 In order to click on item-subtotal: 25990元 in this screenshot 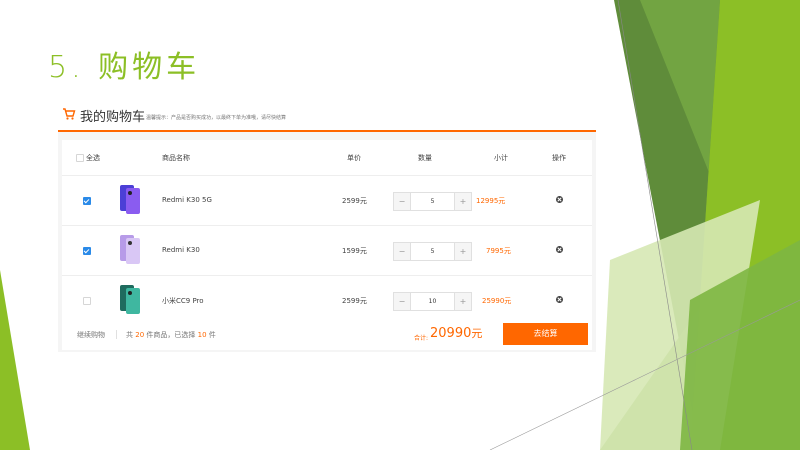, I will do `click(497, 301)`.